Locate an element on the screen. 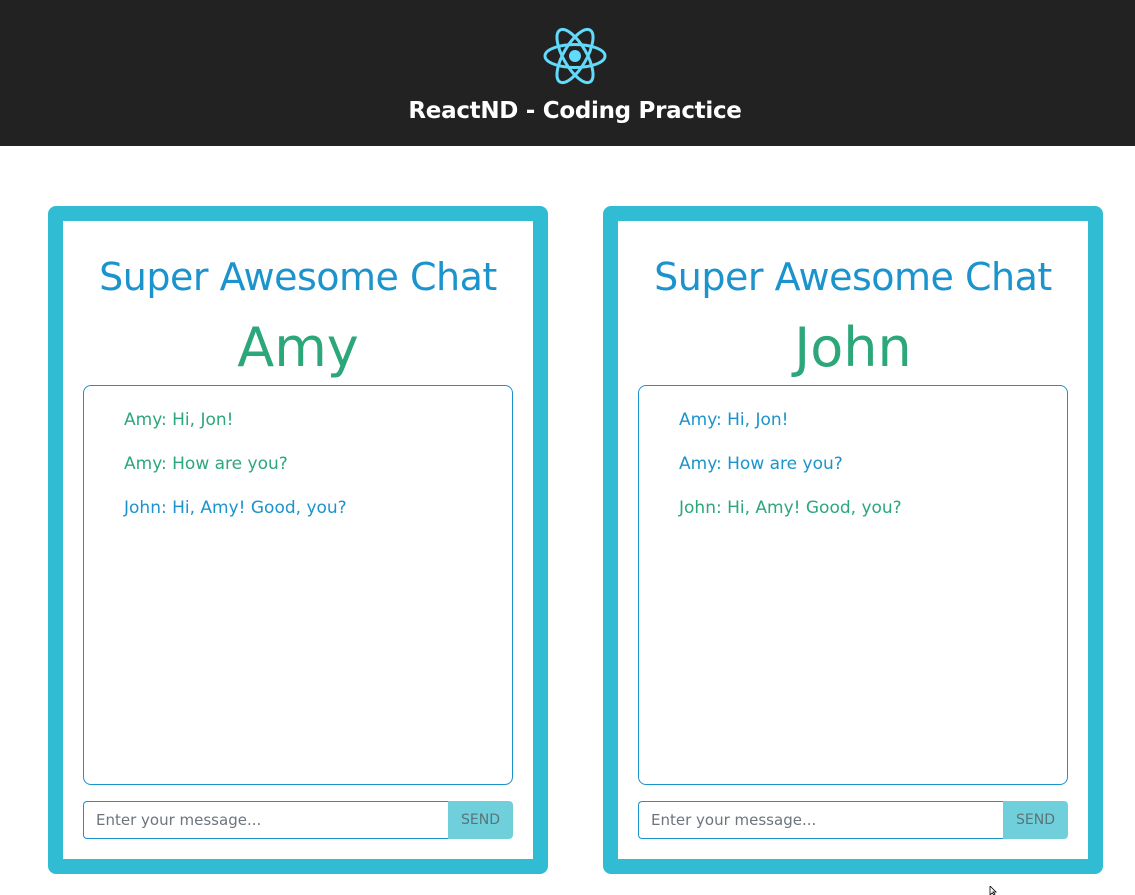 The image size is (1135, 895). chat-username: Amy is located at coordinates (298, 347).